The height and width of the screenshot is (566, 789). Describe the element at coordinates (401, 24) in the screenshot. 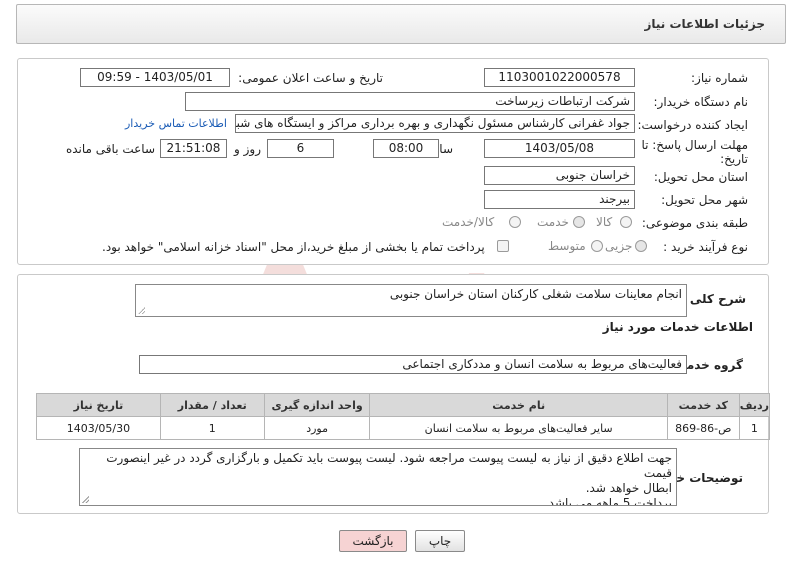

I see `page-header: جزئیات اطلاعات نیاز` at that location.